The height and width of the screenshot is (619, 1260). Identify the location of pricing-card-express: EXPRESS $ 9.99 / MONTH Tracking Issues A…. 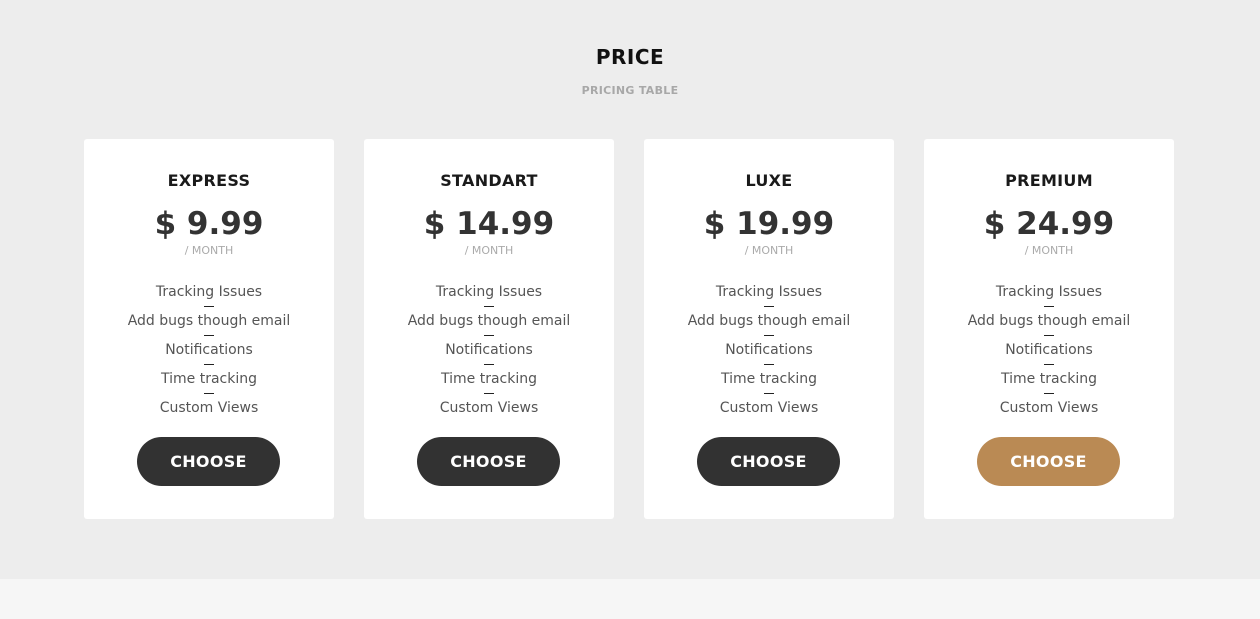
(209, 329).